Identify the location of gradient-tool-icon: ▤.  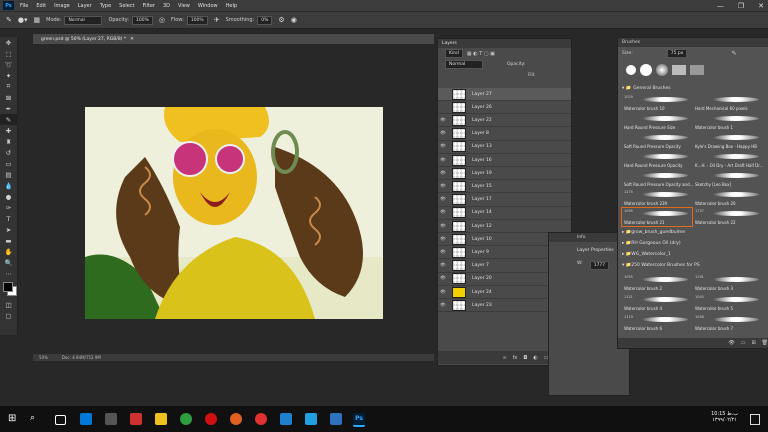
(8, 174).